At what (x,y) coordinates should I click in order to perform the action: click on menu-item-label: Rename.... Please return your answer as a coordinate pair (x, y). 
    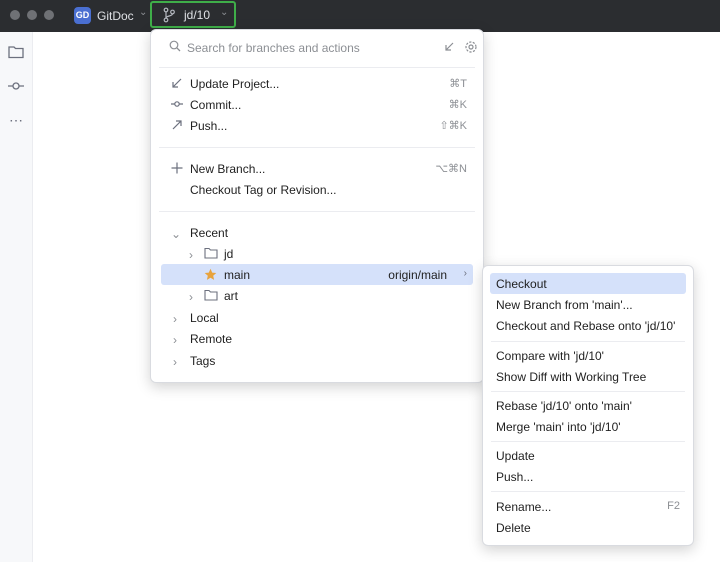
    Looking at the image, I should click on (524, 507).